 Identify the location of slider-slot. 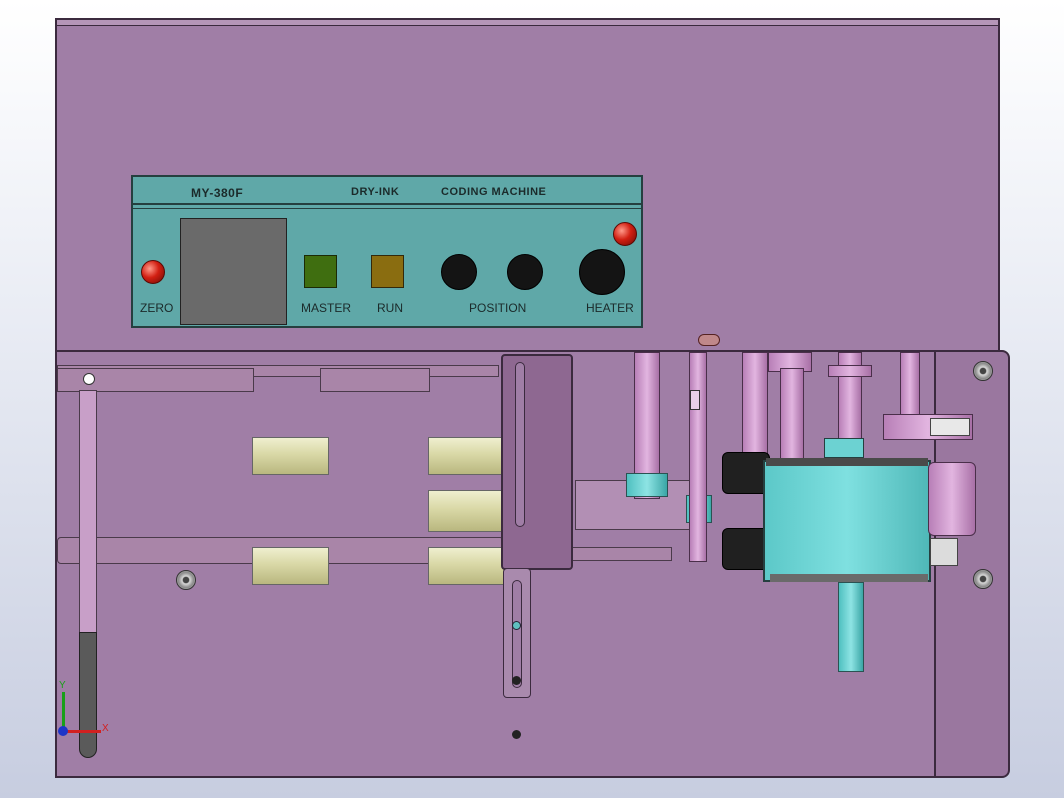
(520, 444).